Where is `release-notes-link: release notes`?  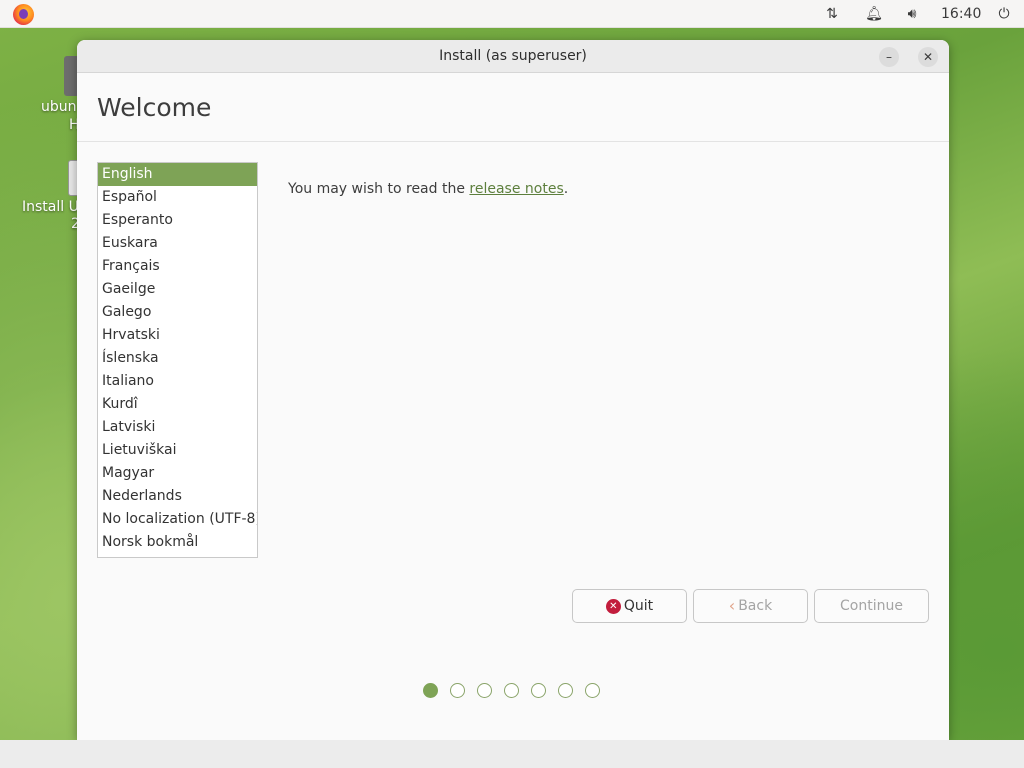
release-notes-link: release notes is located at coordinates (516, 189).